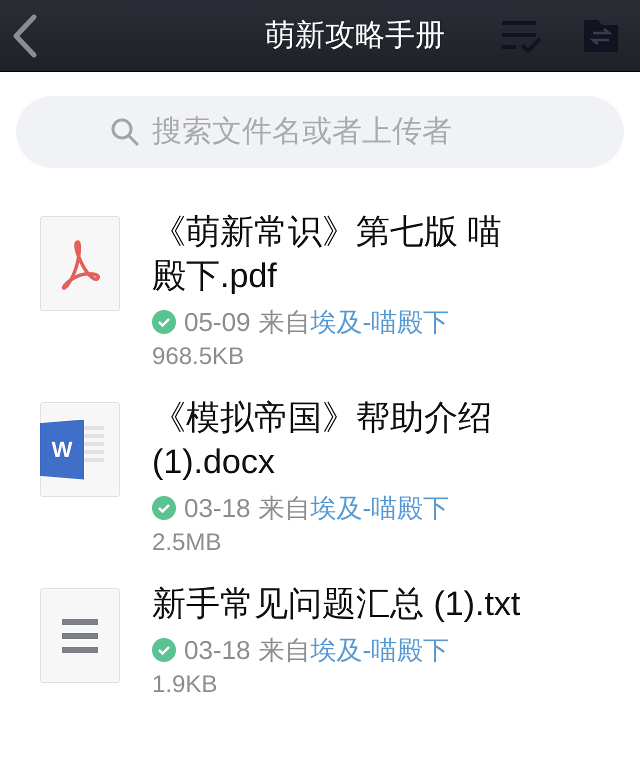  Describe the element at coordinates (601, 36) in the screenshot. I see `folder-transfer-icon` at that location.